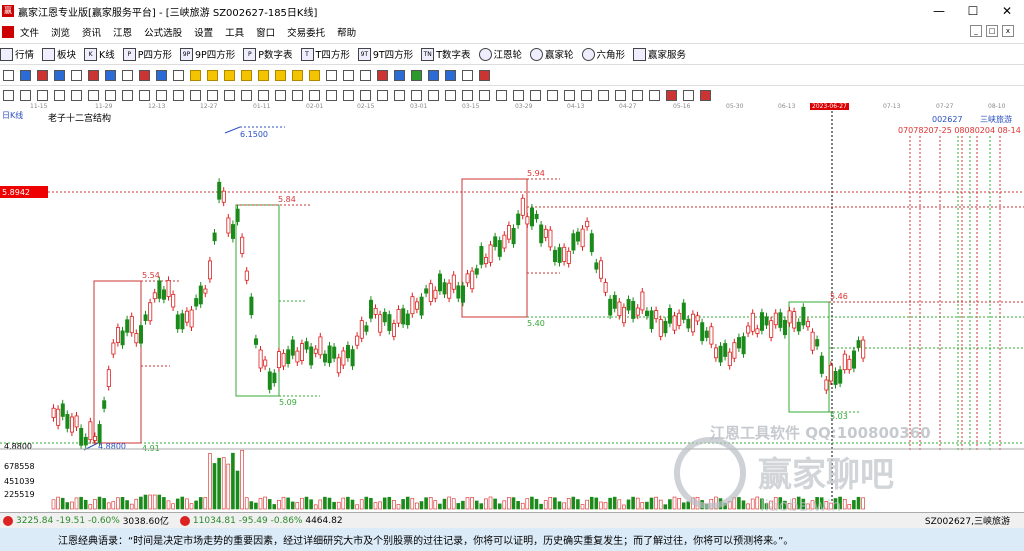  I want to click on menu-item-tools: 工具, so click(234, 32).